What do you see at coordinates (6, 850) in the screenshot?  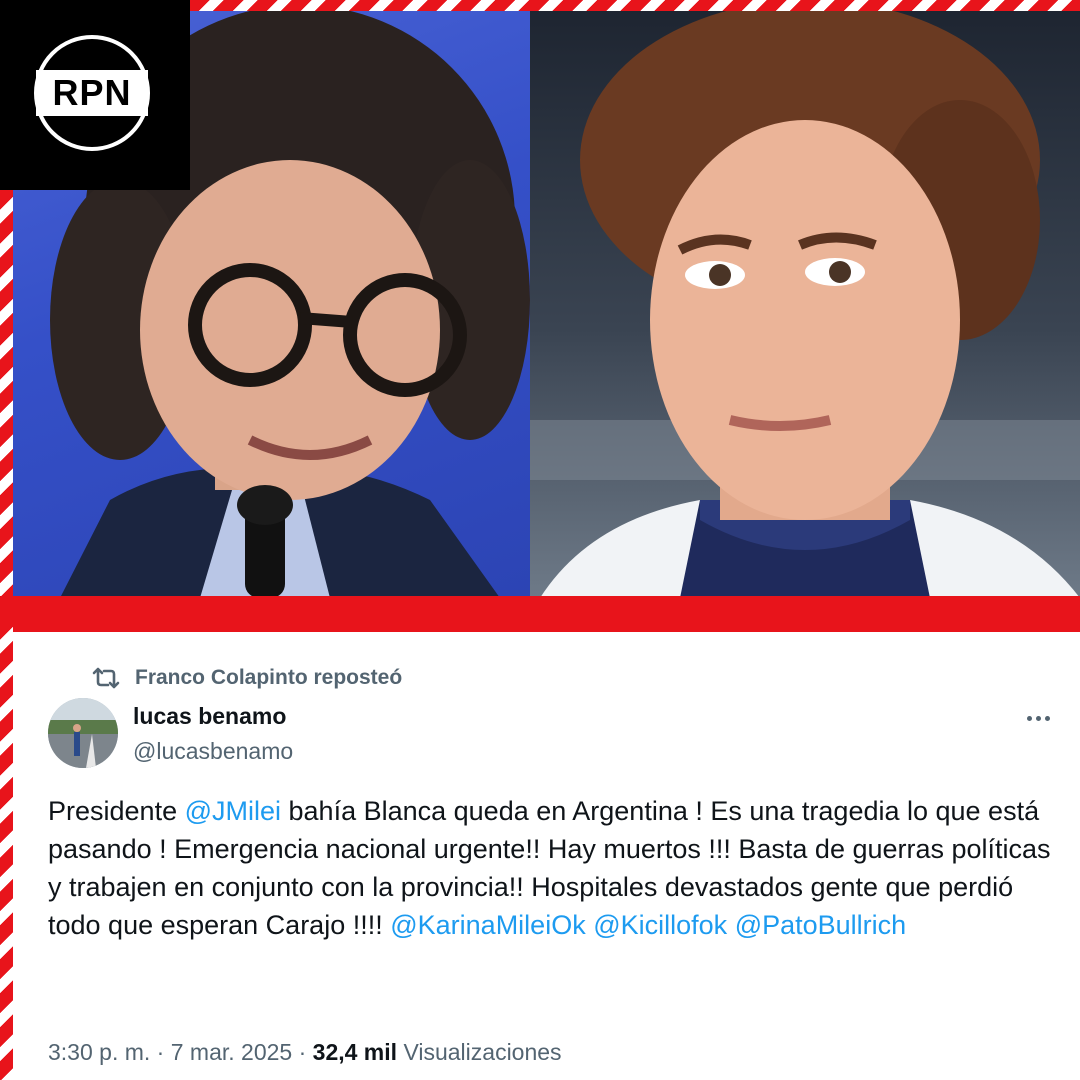 I see `hazard-stripe-bottom-left` at bounding box center [6, 850].